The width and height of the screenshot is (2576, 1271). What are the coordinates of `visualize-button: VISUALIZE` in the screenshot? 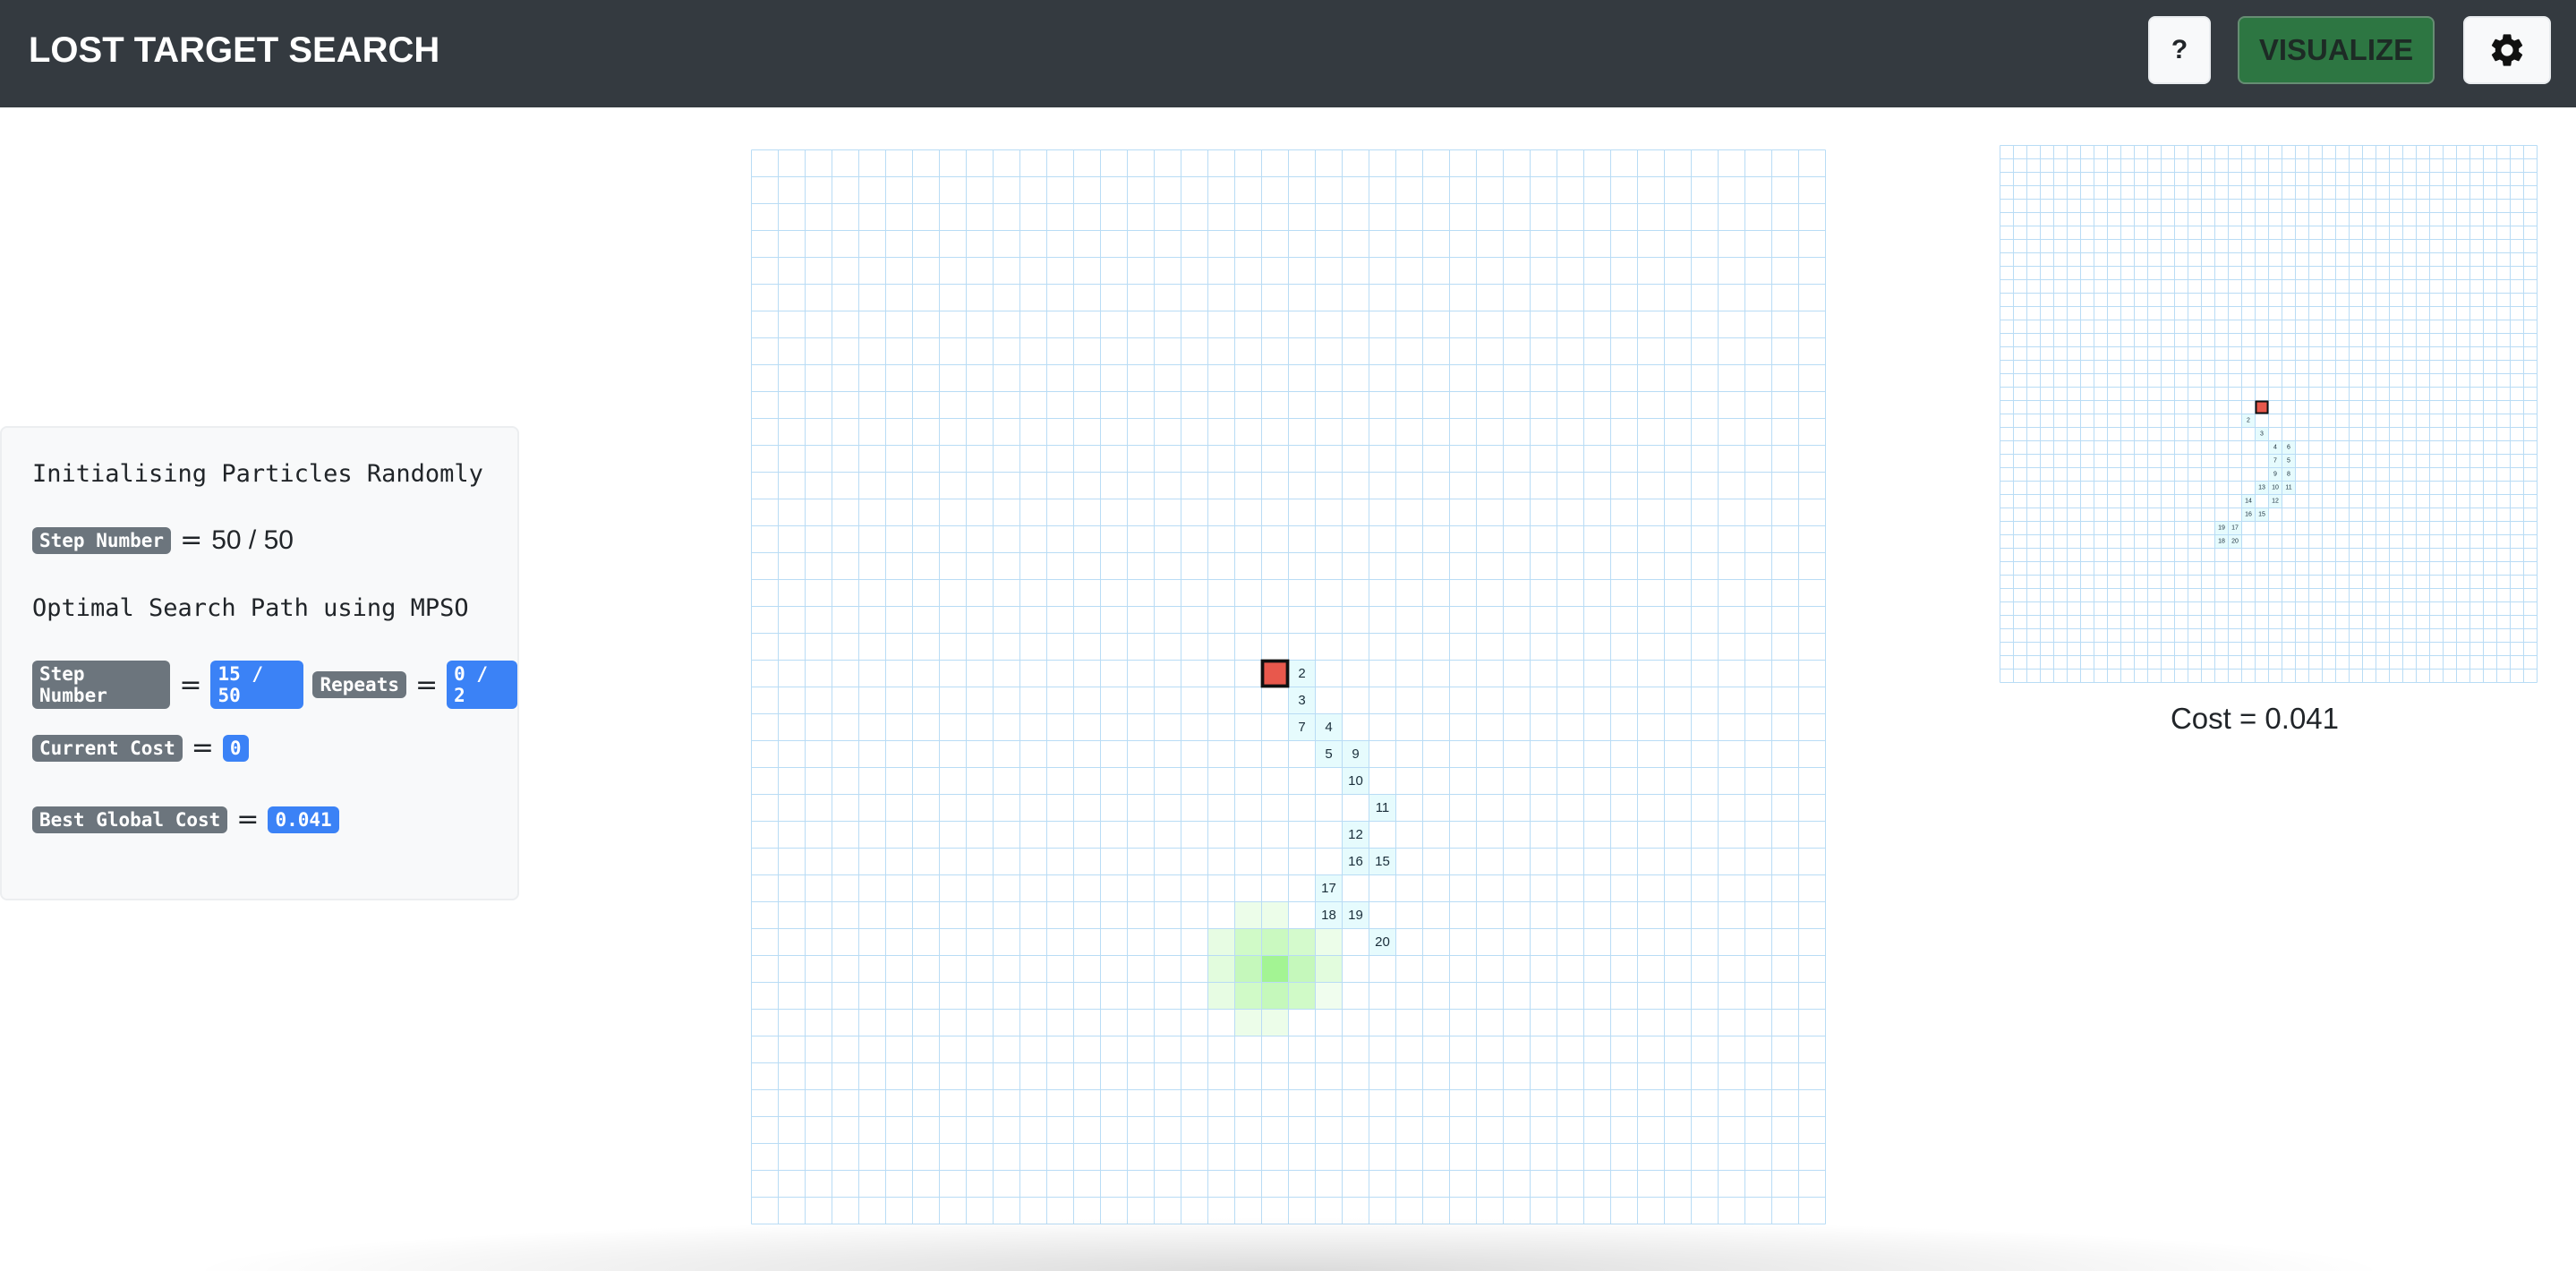 It's located at (2336, 50).